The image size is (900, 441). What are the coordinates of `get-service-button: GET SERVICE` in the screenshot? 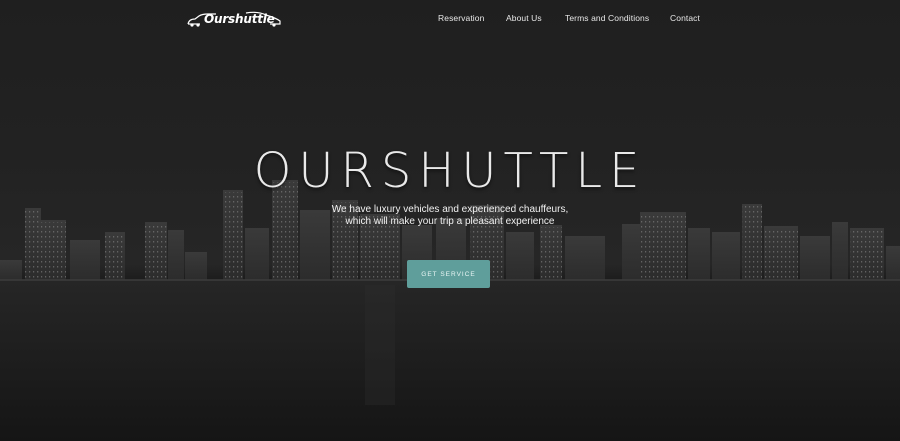 It's located at (448, 274).